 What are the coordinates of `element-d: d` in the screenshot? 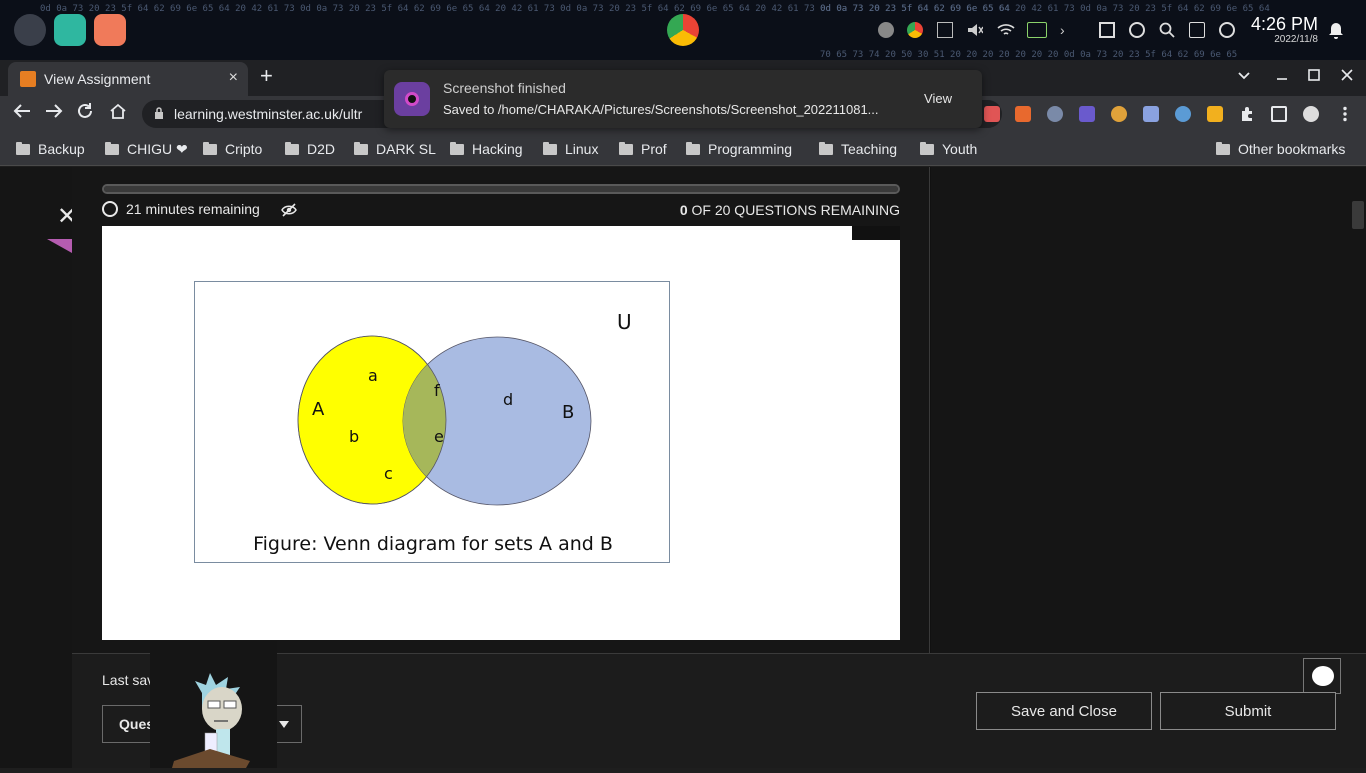 It's located at (508, 399).